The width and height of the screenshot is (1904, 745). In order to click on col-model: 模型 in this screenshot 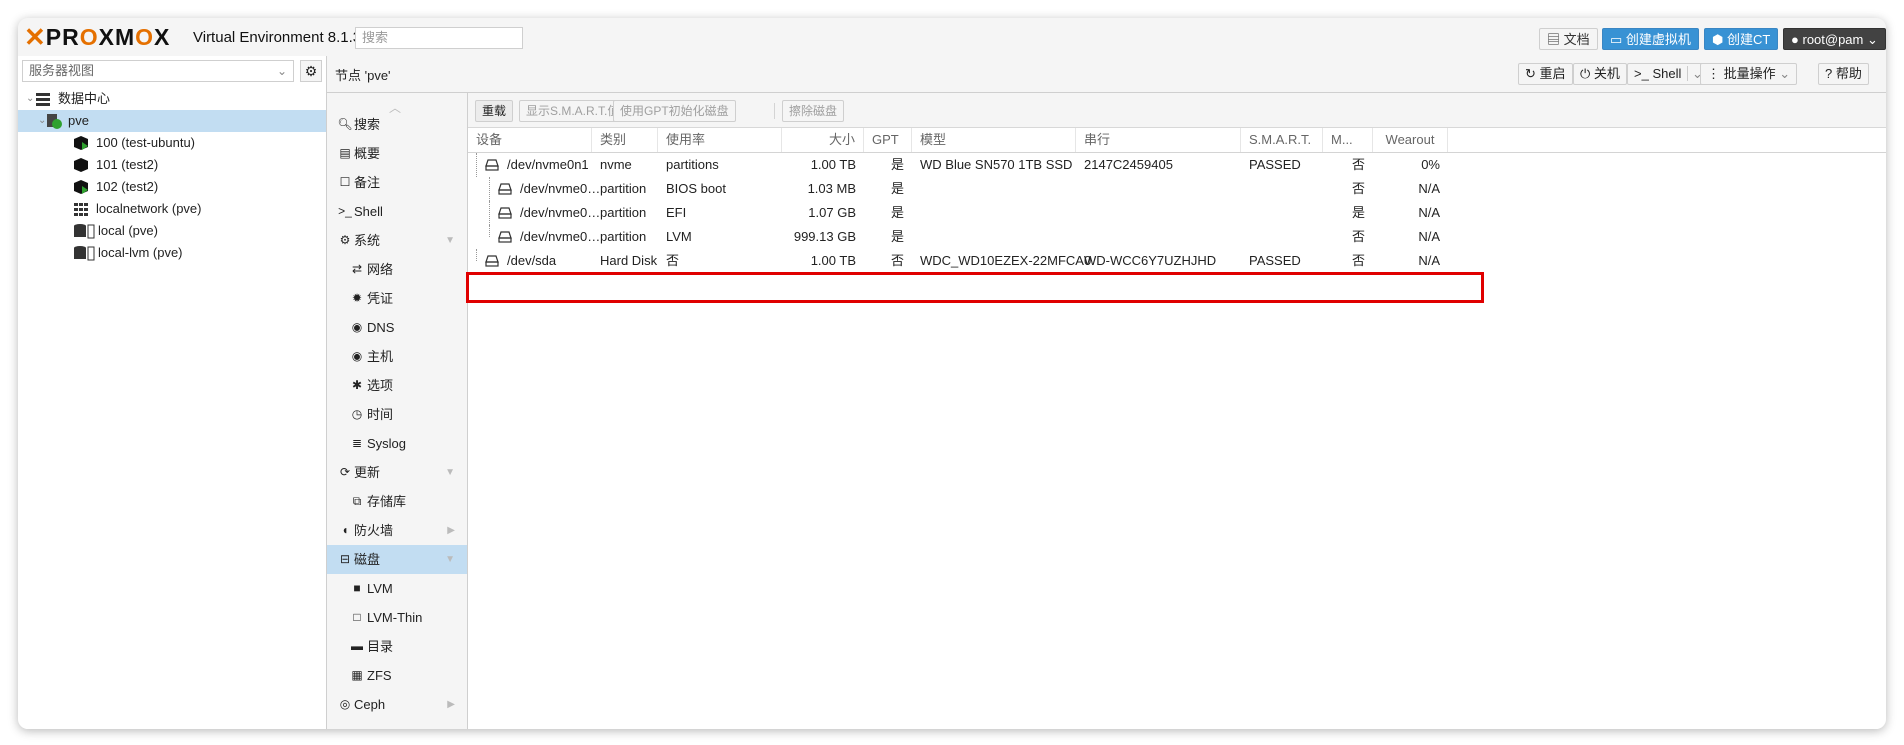, I will do `click(994, 140)`.